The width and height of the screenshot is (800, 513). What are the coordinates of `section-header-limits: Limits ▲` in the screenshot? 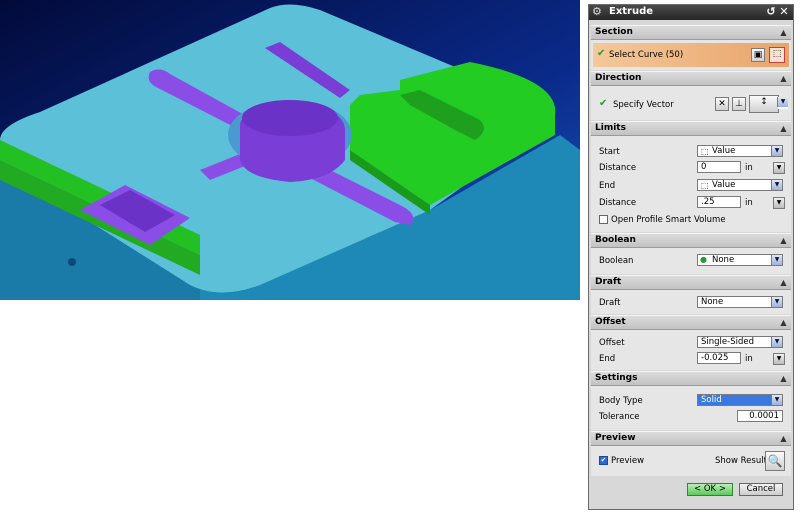 It's located at (691, 128).